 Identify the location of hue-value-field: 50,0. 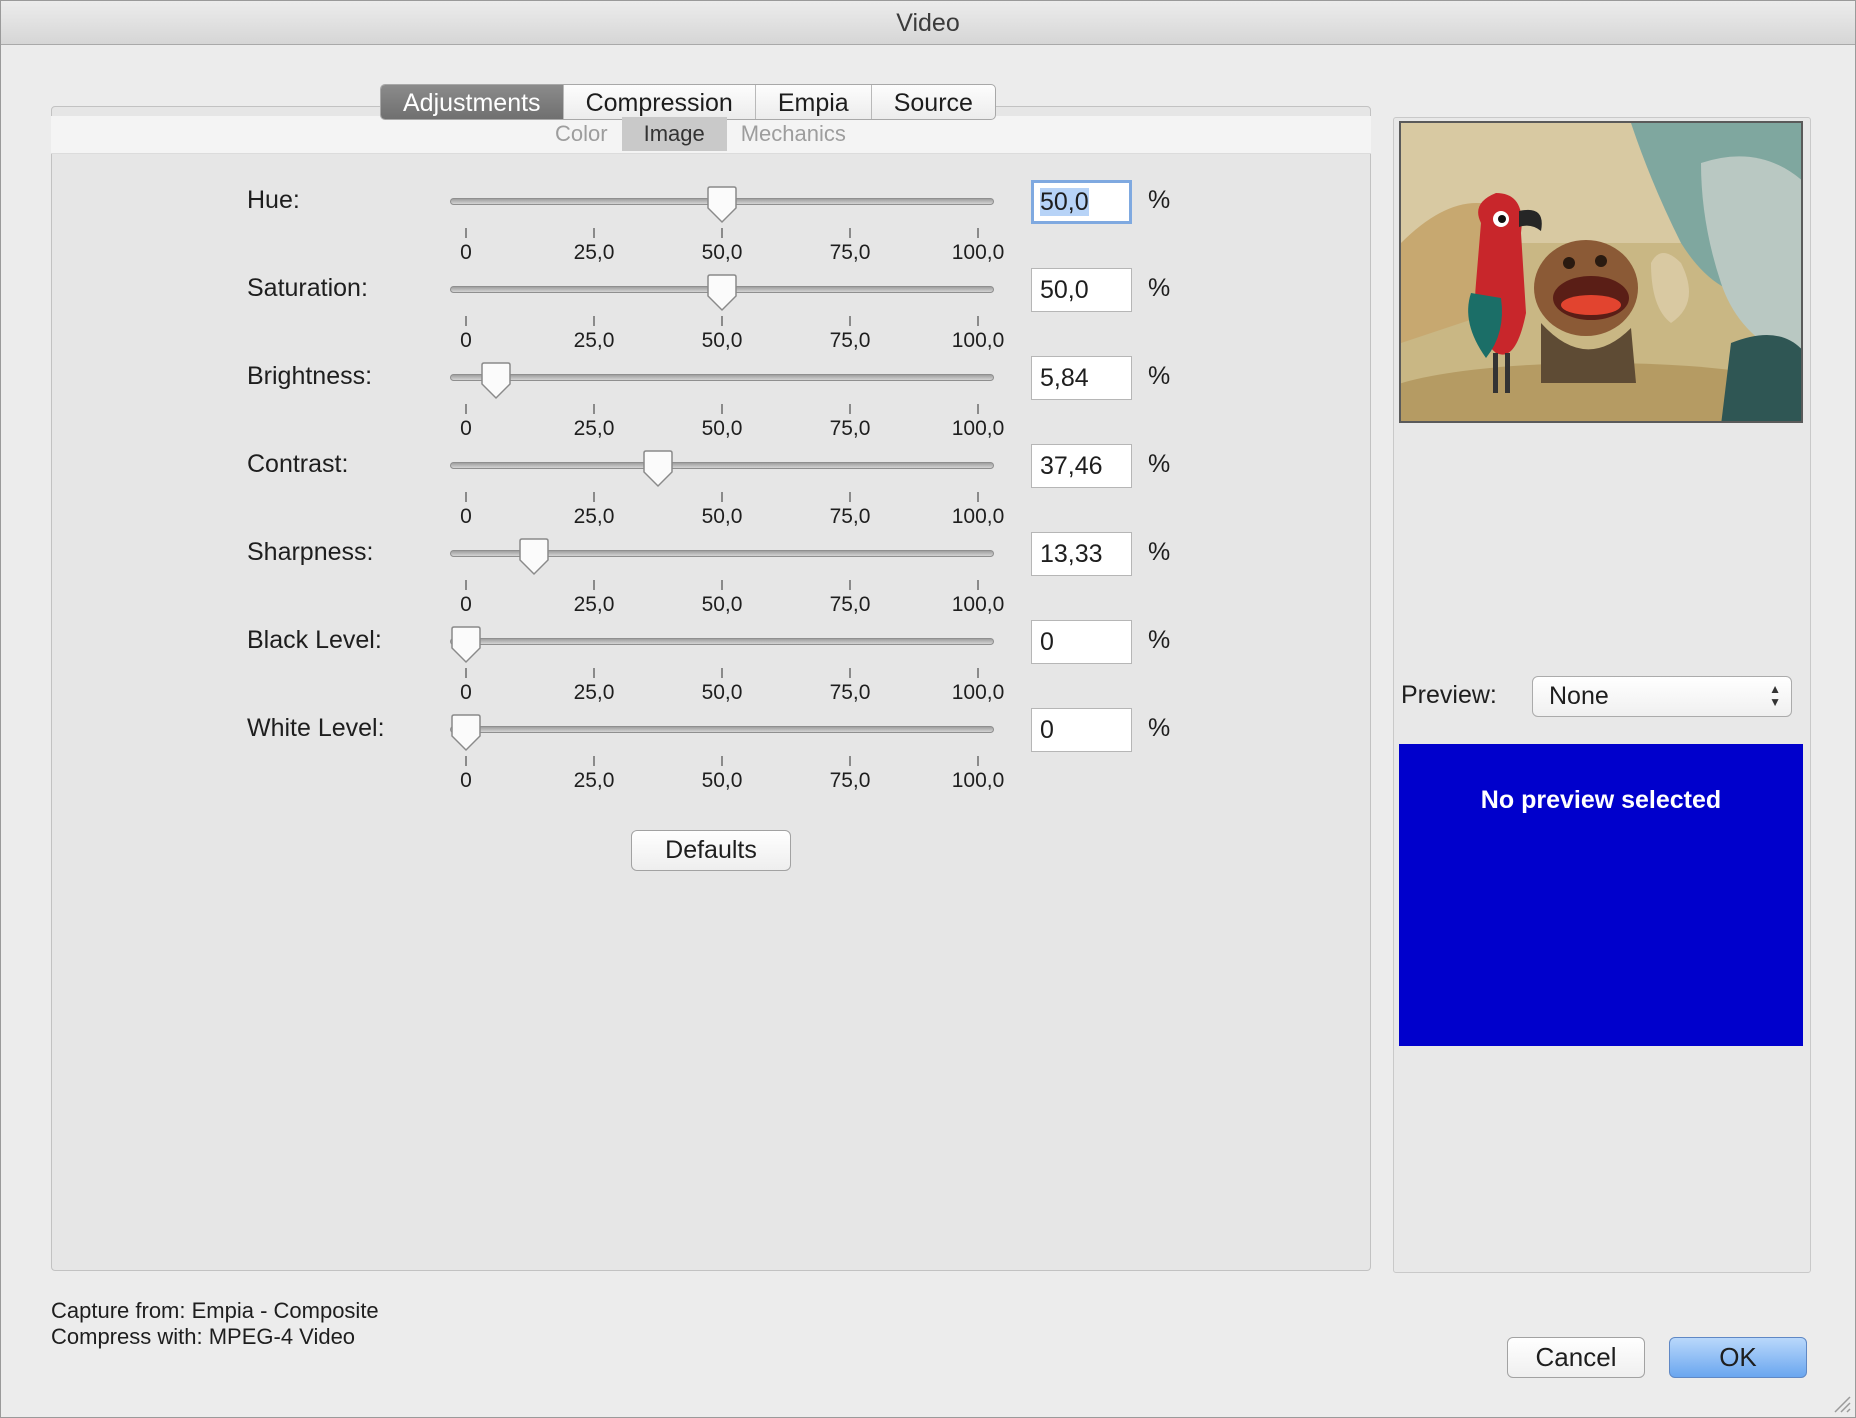
(1081, 202).